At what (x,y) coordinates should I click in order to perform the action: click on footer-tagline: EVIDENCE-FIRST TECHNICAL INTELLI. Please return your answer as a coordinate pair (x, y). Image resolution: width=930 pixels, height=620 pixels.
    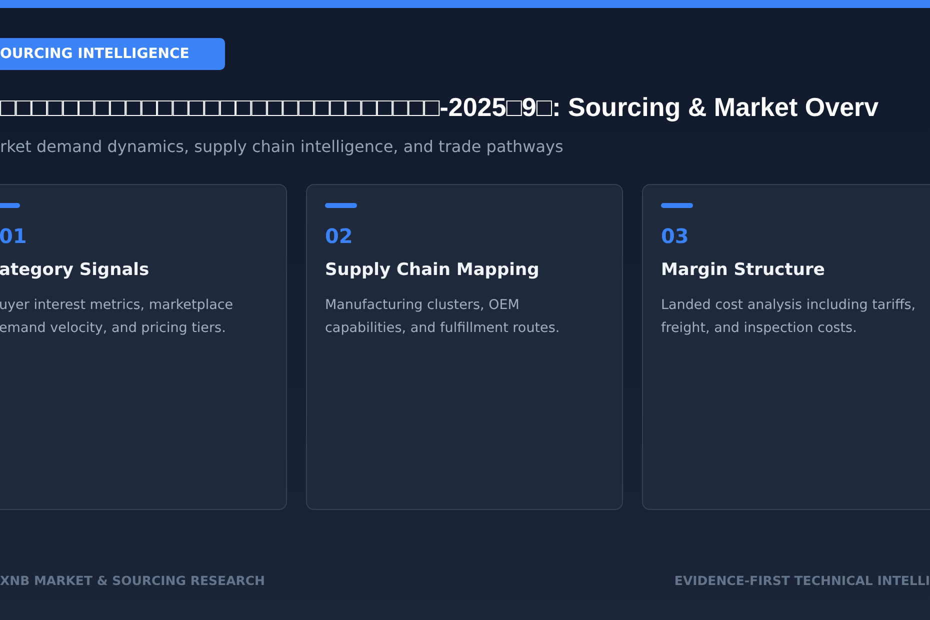
    Looking at the image, I should click on (802, 580).